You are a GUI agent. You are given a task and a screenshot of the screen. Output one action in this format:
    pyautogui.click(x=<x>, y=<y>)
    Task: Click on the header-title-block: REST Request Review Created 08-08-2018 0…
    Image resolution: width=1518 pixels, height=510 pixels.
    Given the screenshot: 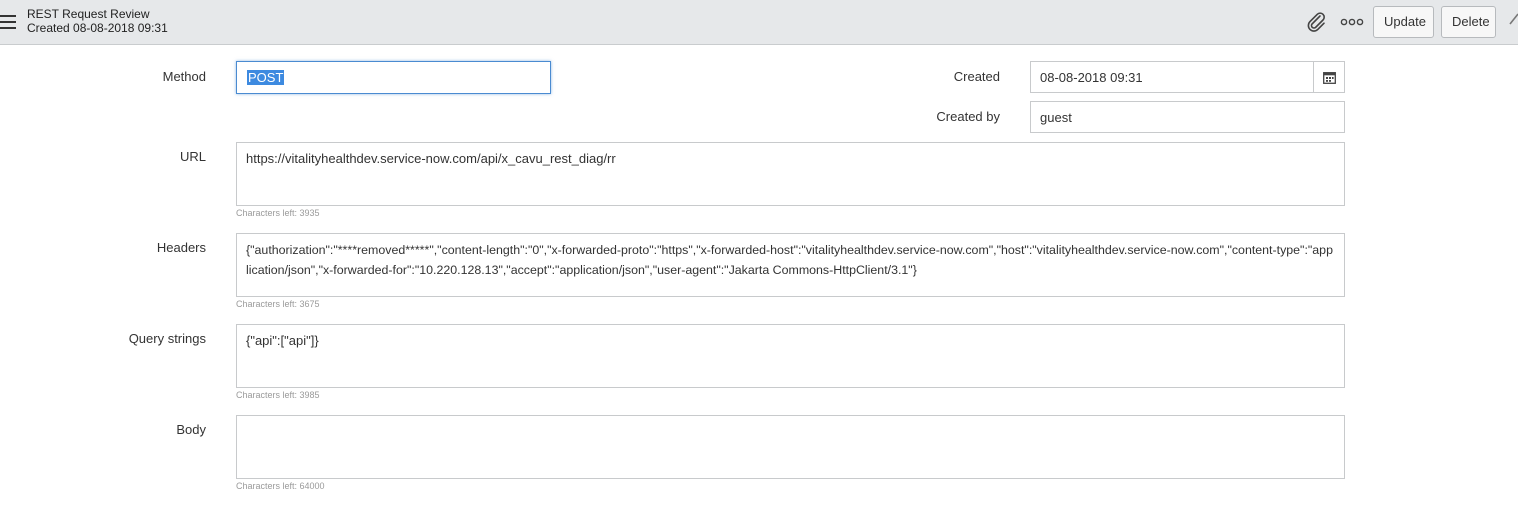 What is the action you would take?
    pyautogui.click(x=97, y=21)
    